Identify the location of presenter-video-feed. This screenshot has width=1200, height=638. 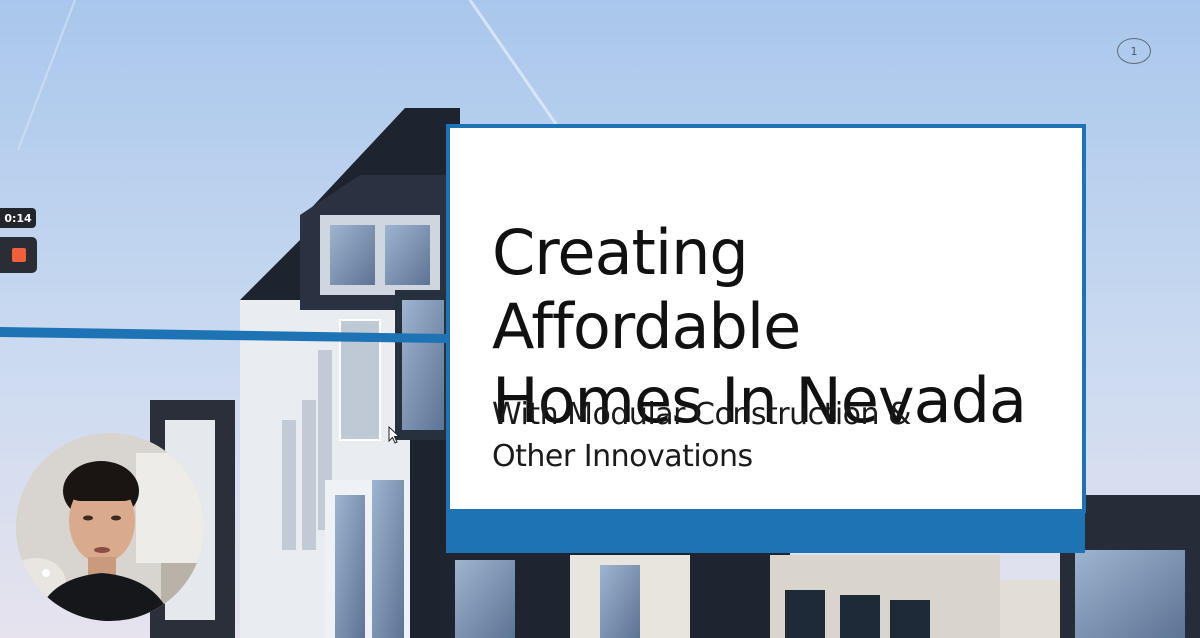
(110, 527).